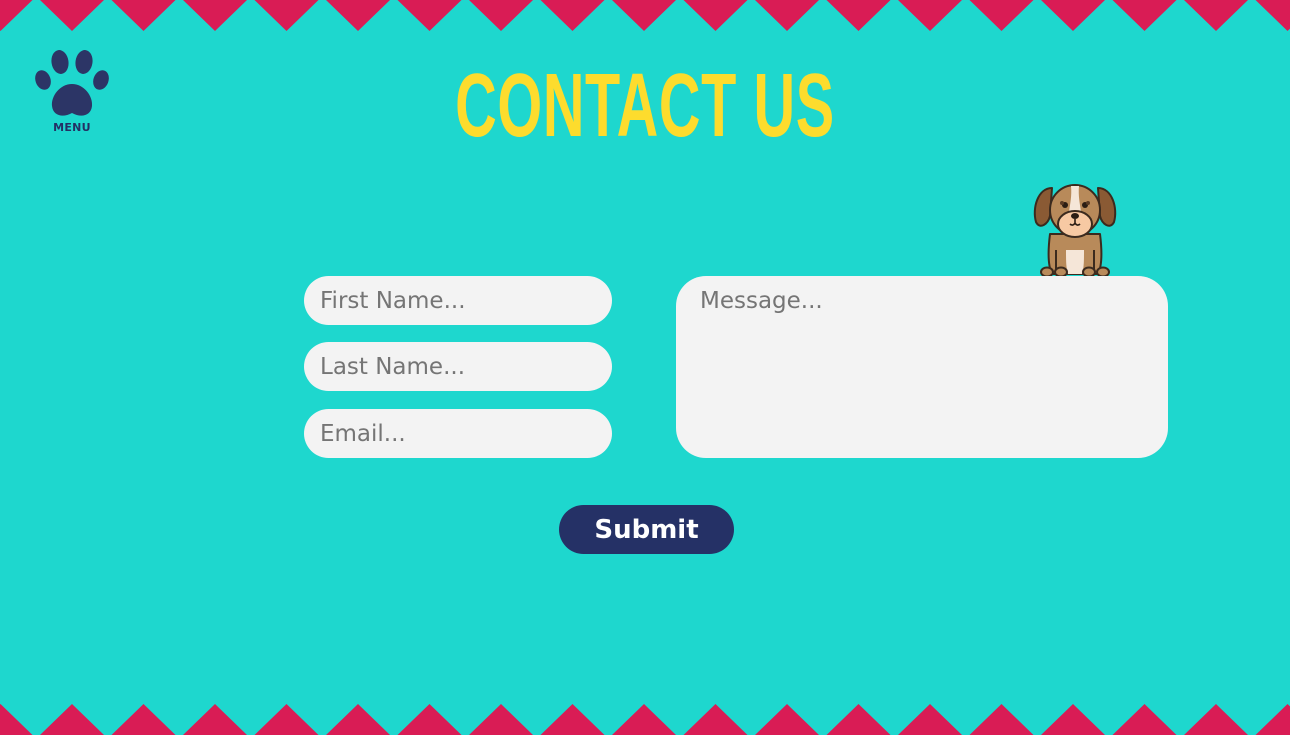  What do you see at coordinates (922, 367) in the screenshot?
I see `message-field` at bounding box center [922, 367].